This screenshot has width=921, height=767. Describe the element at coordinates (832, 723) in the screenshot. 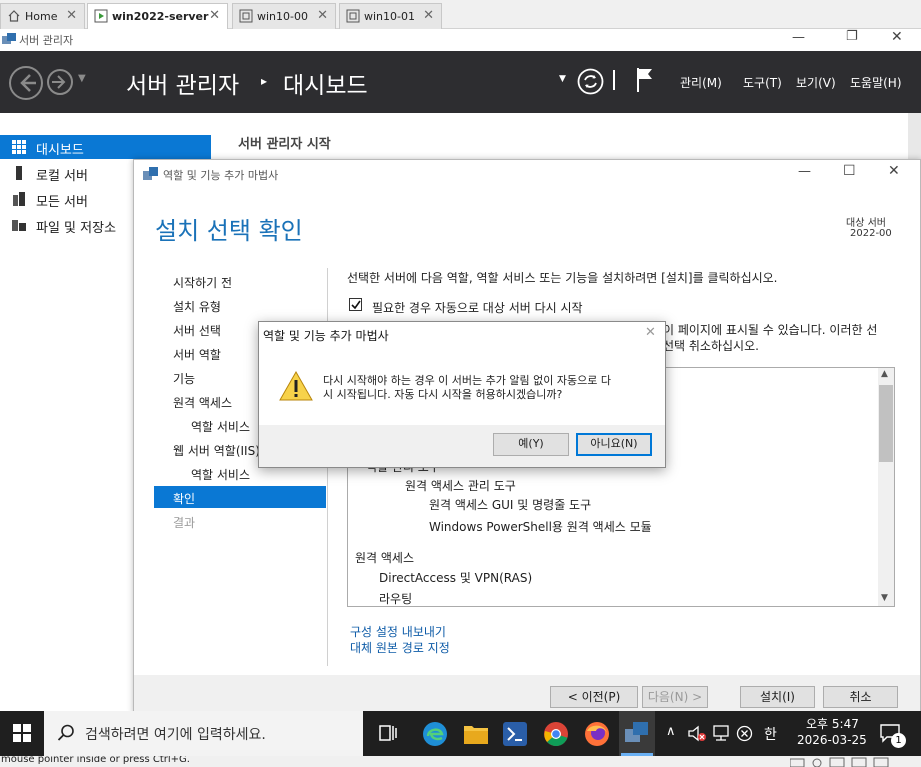

I see `clock-time: 오후 5:47` at that location.